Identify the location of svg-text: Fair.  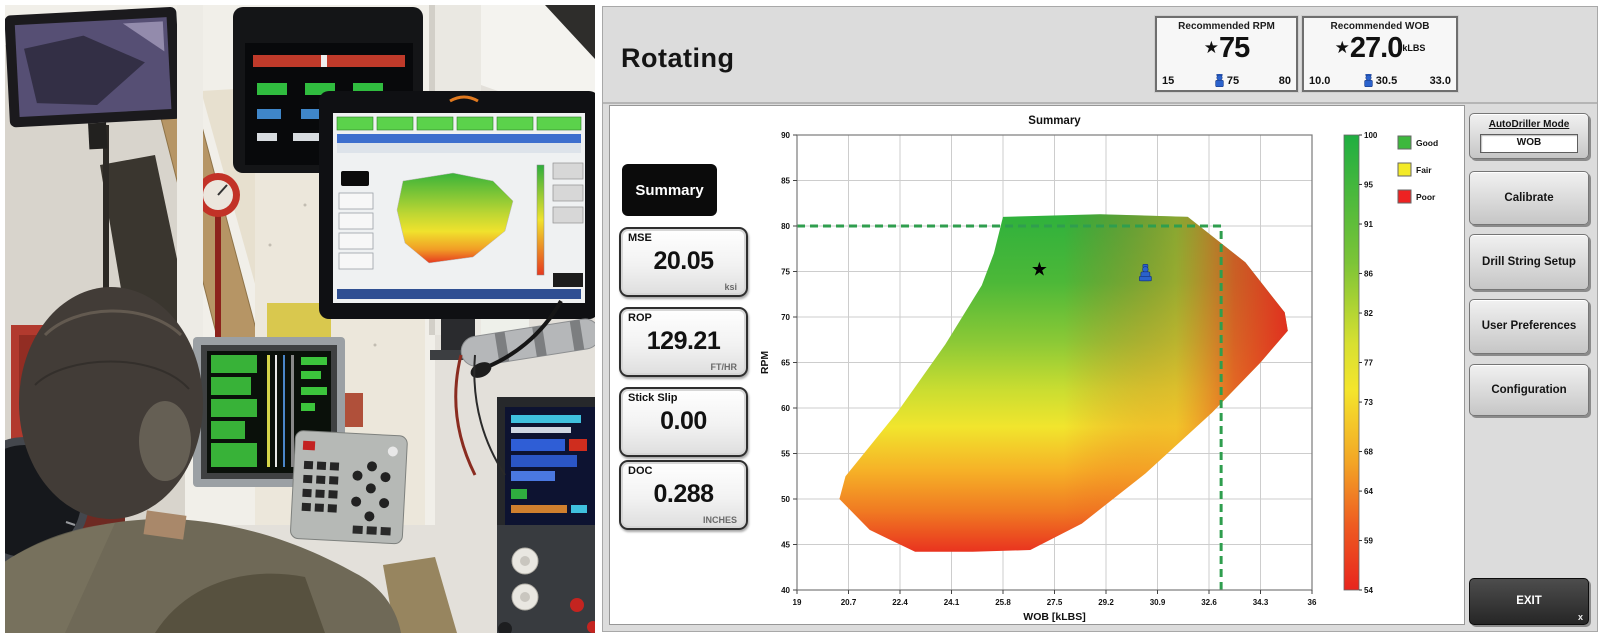
(1424, 170).